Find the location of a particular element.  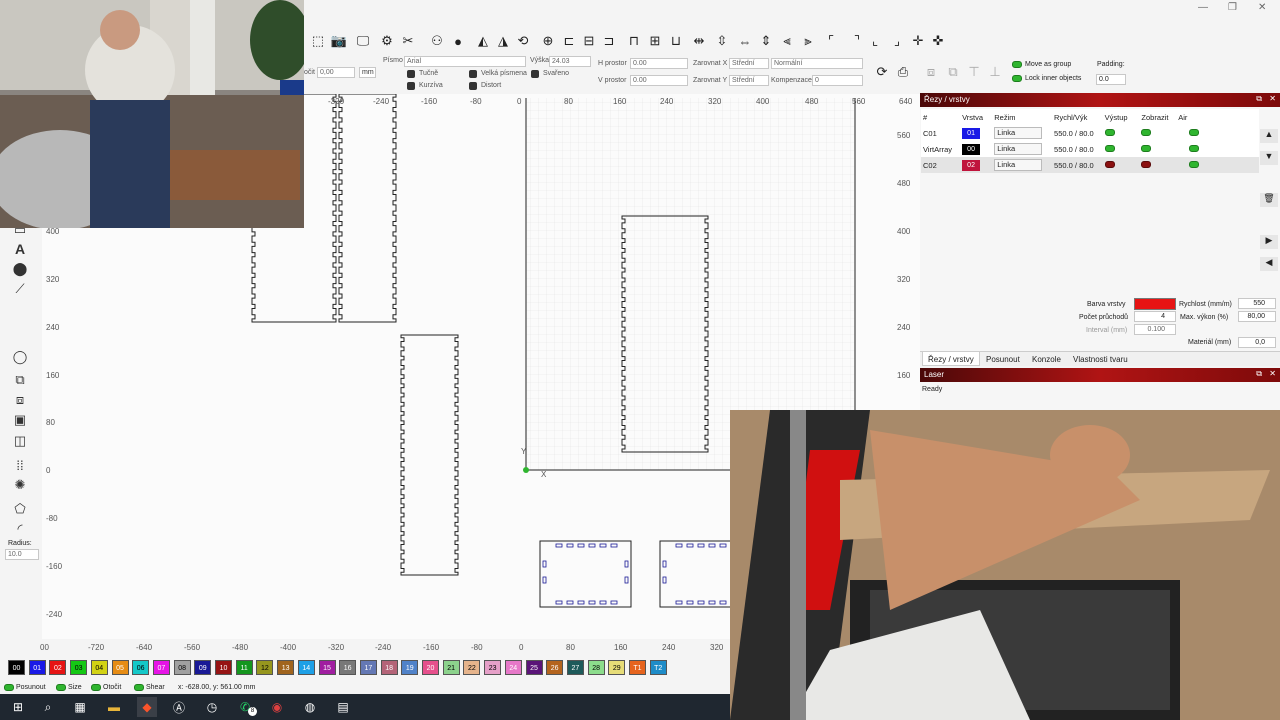

minimize-button: — is located at coordinates (1203, 7).